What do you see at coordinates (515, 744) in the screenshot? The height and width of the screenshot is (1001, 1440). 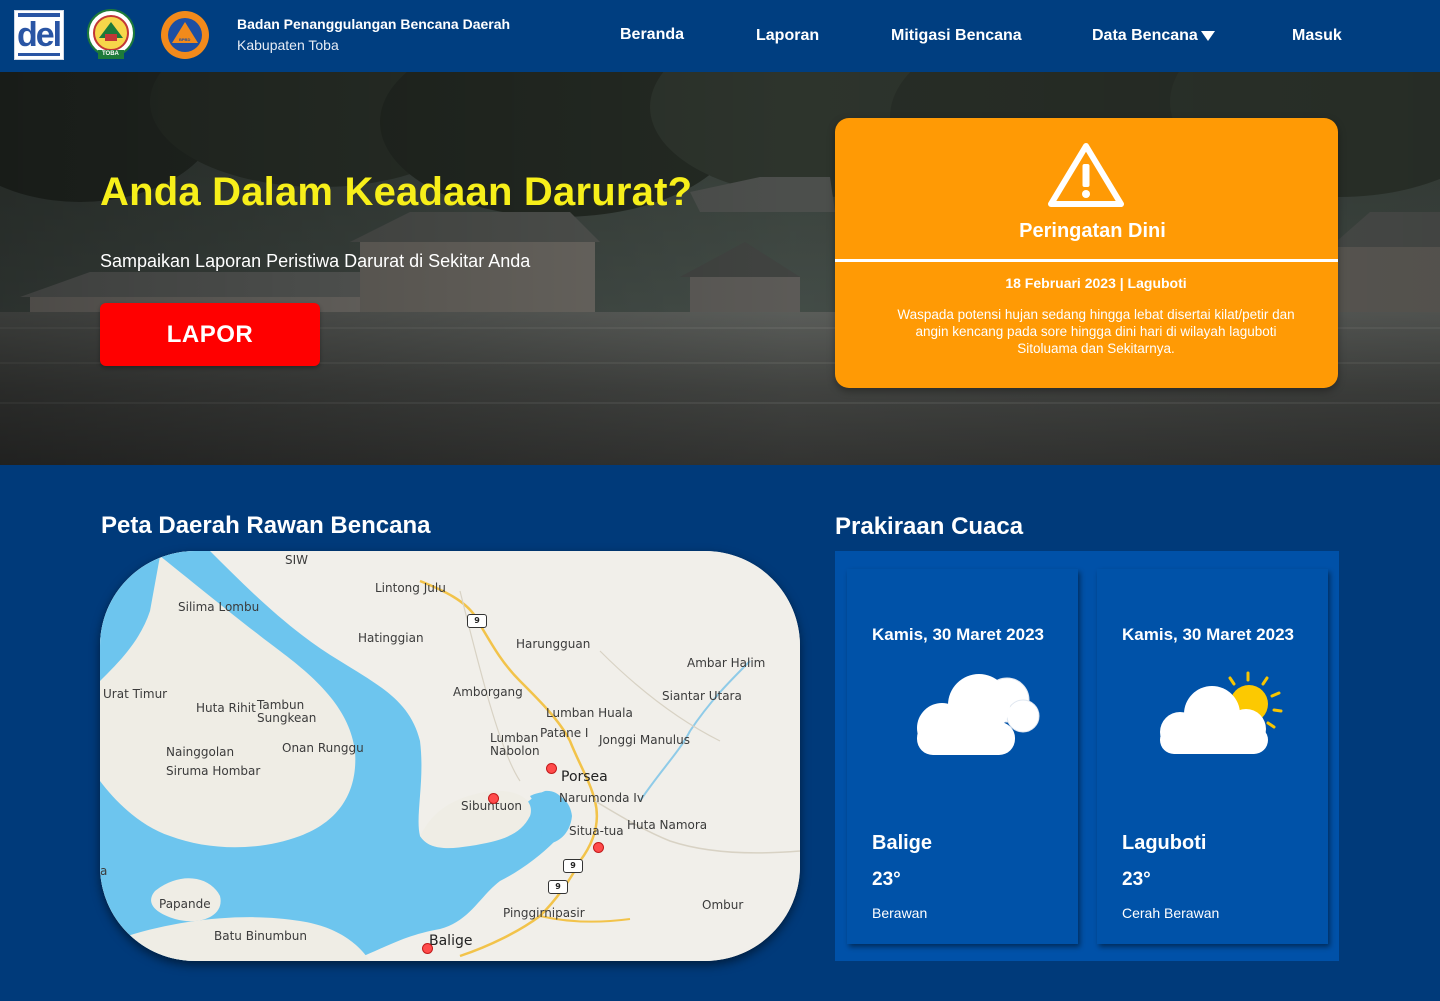 I see `map-label: Lumban Nabolon` at bounding box center [515, 744].